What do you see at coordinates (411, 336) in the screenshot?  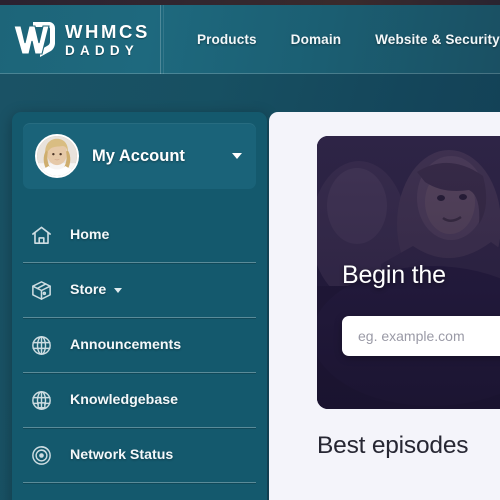 I see `domain-search-placeholder: eg. example.com` at bounding box center [411, 336].